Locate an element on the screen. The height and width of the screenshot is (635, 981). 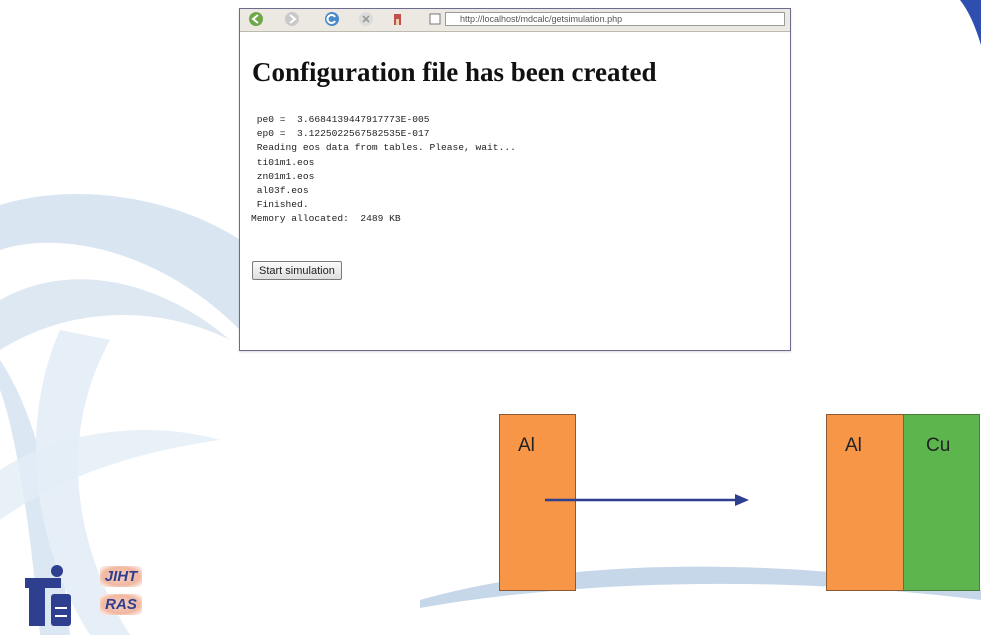
page-icon is located at coordinates (435, 19).